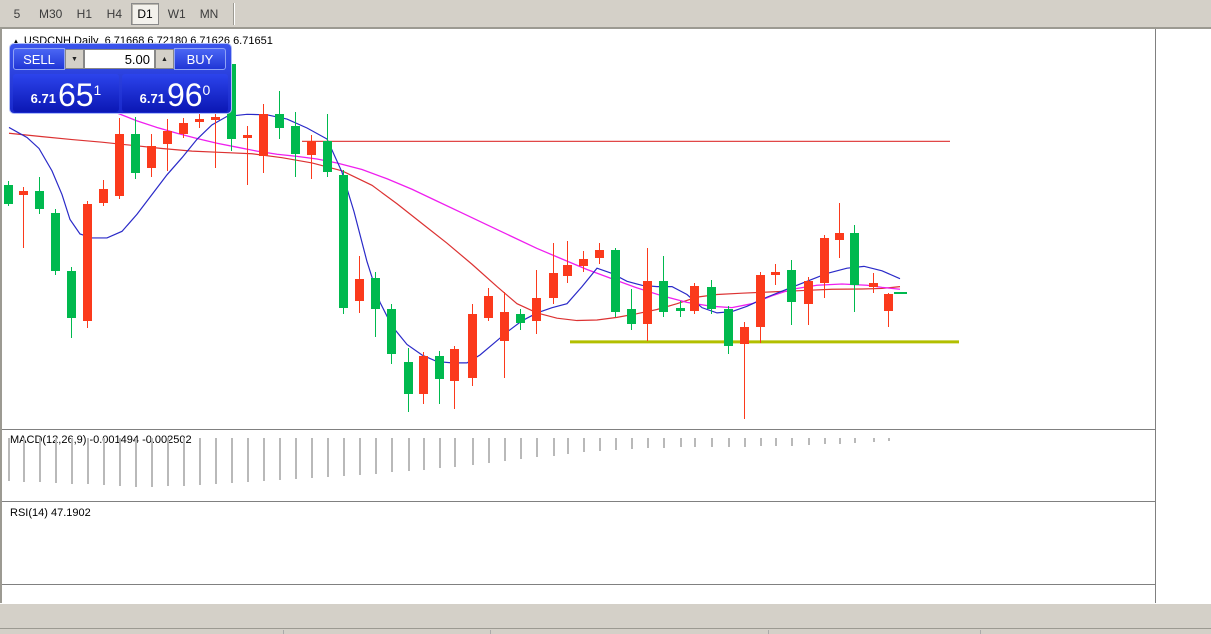 This screenshot has height=634, width=1211. What do you see at coordinates (145, 13) in the screenshot?
I see `timeframe-button-d1: D1` at bounding box center [145, 13].